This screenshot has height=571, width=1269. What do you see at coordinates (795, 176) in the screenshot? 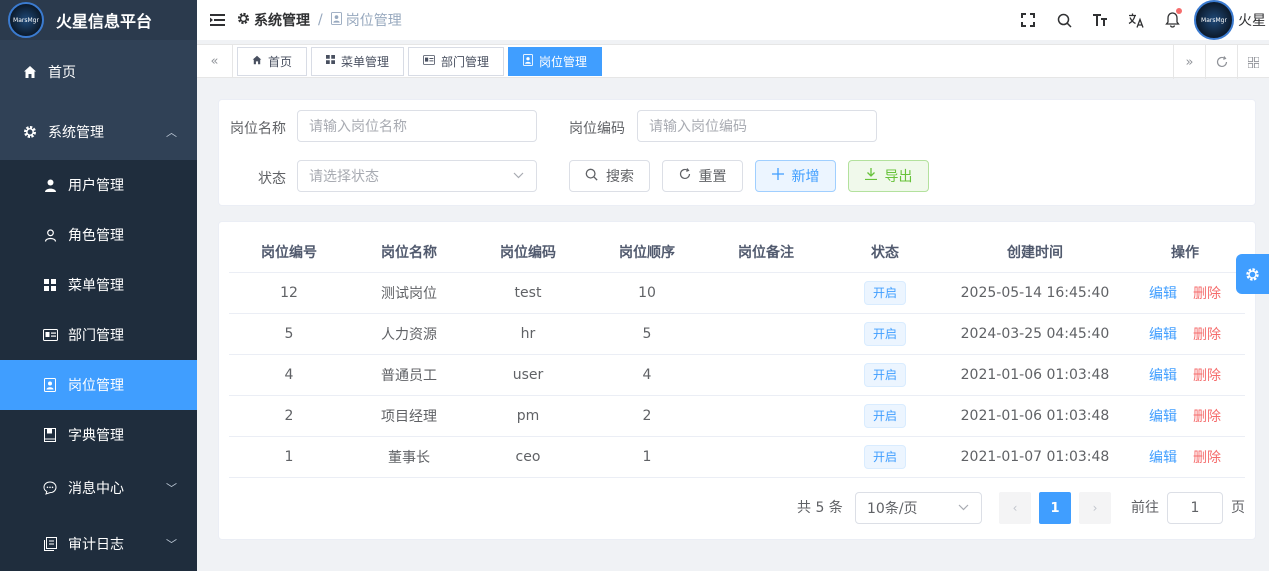
I see `add-button: 新增` at bounding box center [795, 176].